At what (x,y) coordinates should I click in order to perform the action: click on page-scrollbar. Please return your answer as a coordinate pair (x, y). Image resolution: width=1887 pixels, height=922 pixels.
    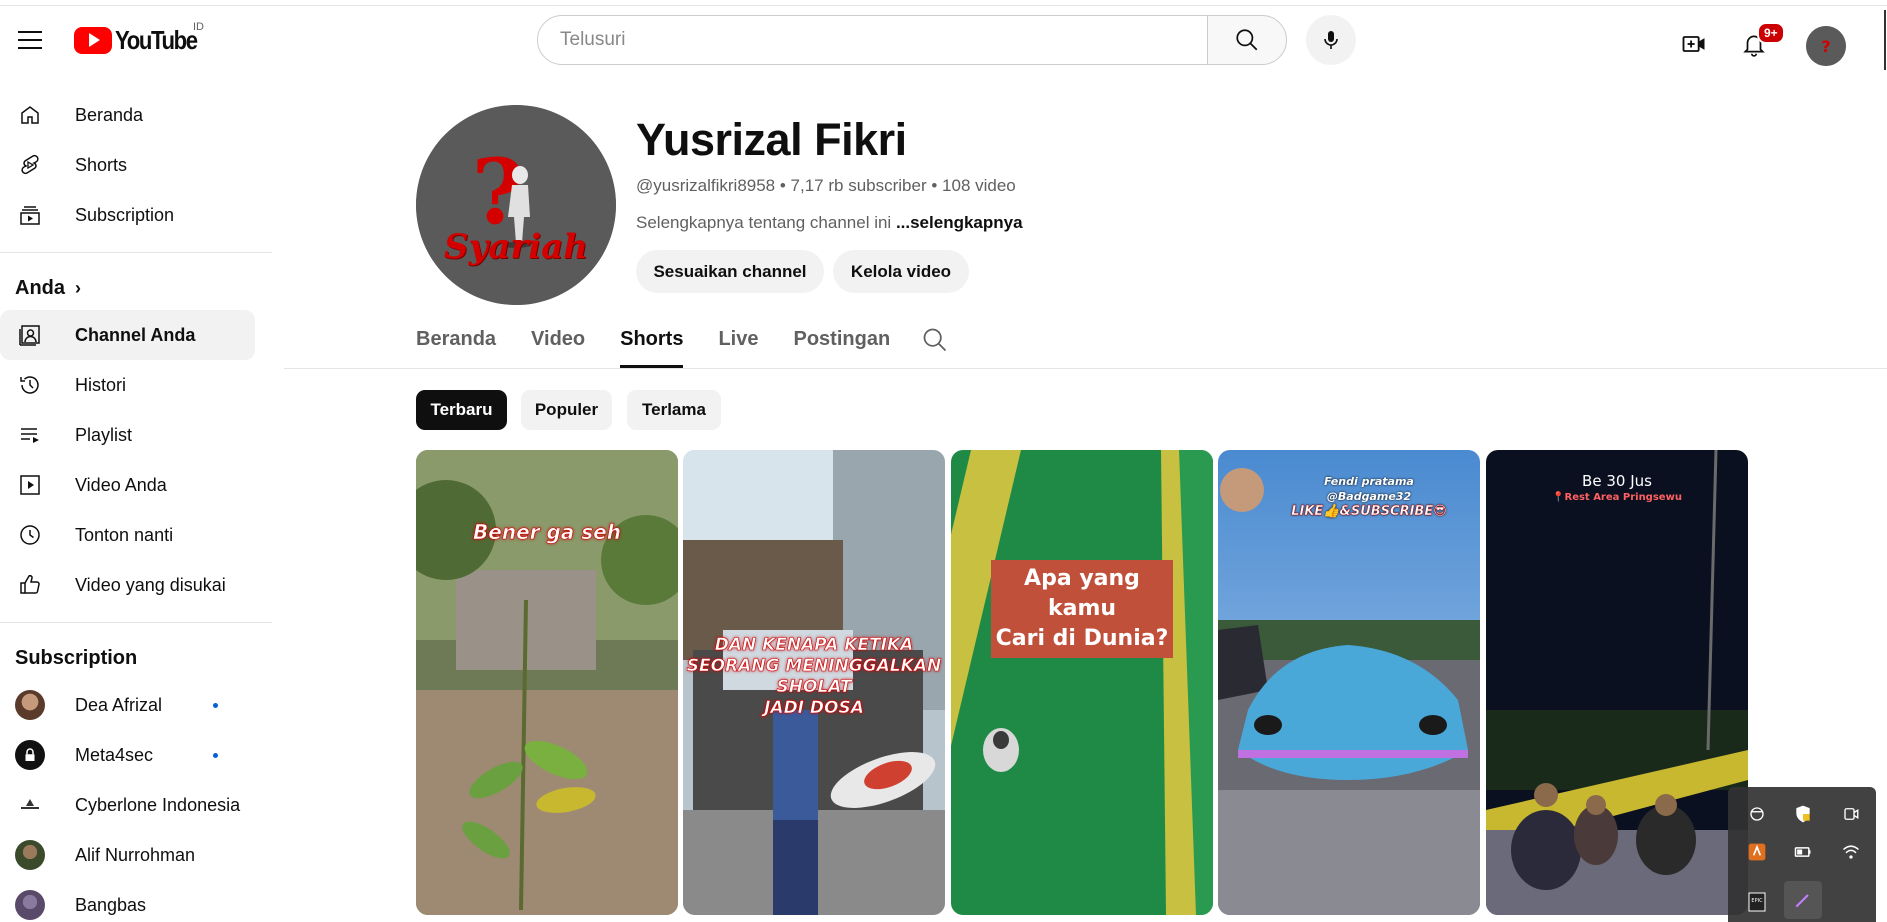
    Looking at the image, I should click on (1885, 40).